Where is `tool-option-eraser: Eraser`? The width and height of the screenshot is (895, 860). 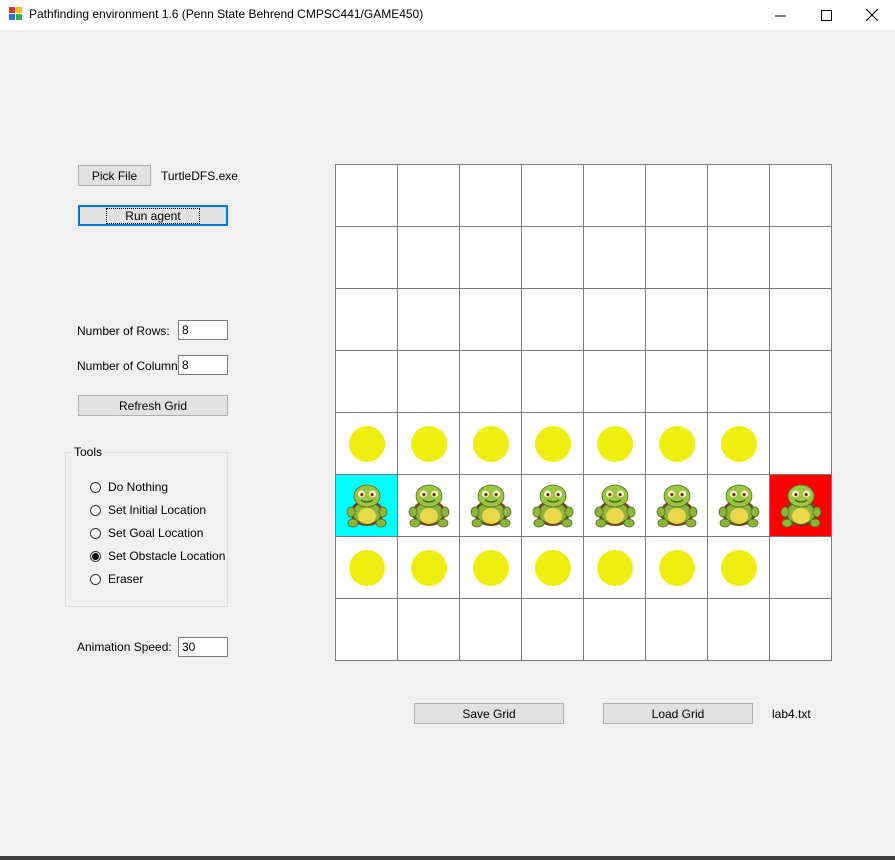 tool-option-eraser: Eraser is located at coordinates (116, 579).